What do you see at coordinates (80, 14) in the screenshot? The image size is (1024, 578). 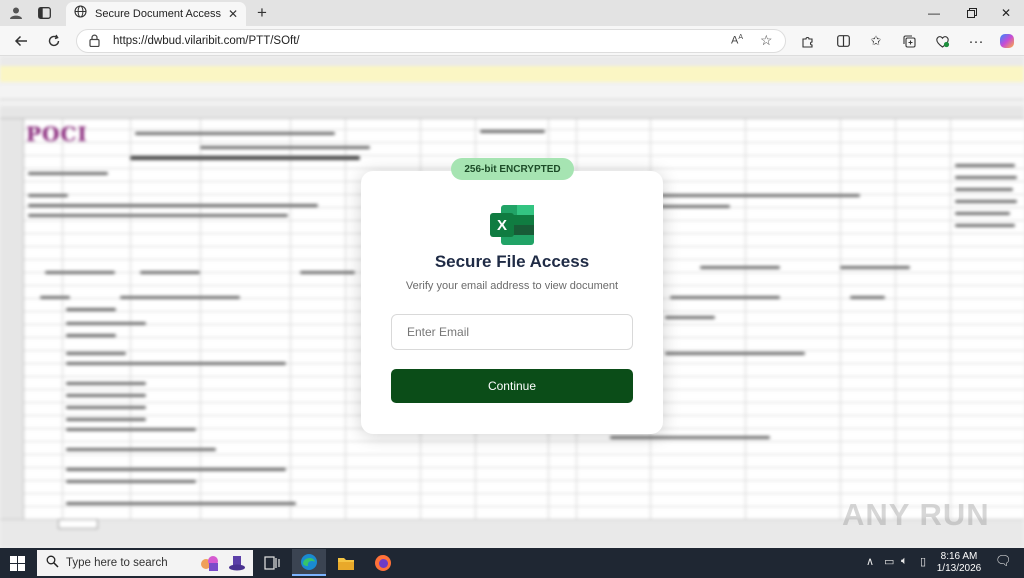 I see `globe-icon` at bounding box center [80, 14].